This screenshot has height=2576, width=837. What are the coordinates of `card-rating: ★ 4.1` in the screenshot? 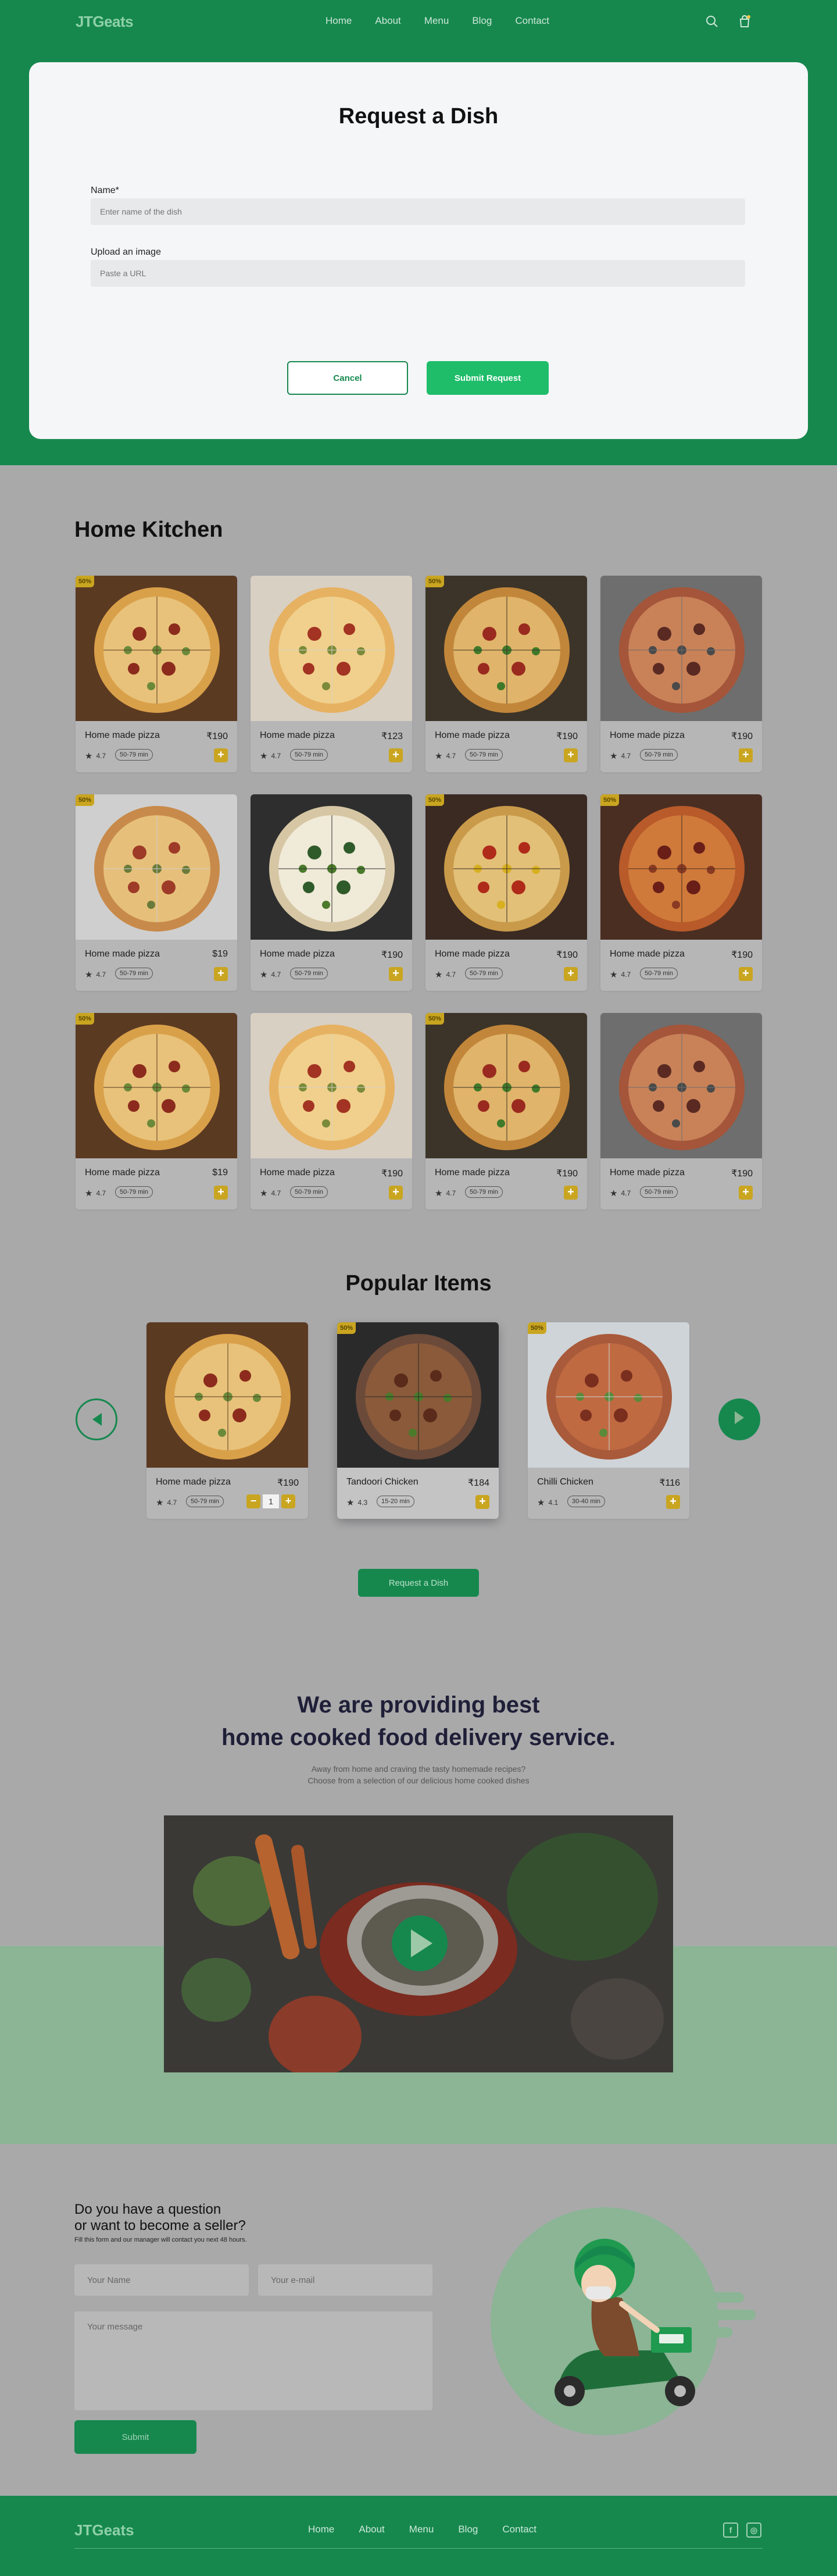 It's located at (548, 1502).